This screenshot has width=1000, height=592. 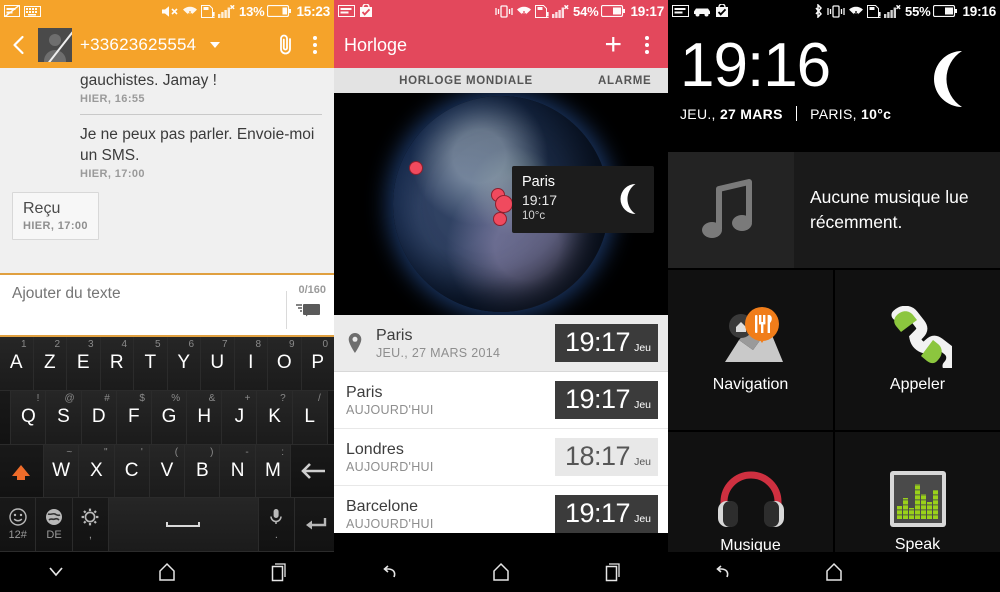 What do you see at coordinates (613, 45) in the screenshot?
I see `plus-icon: +` at bounding box center [613, 45].